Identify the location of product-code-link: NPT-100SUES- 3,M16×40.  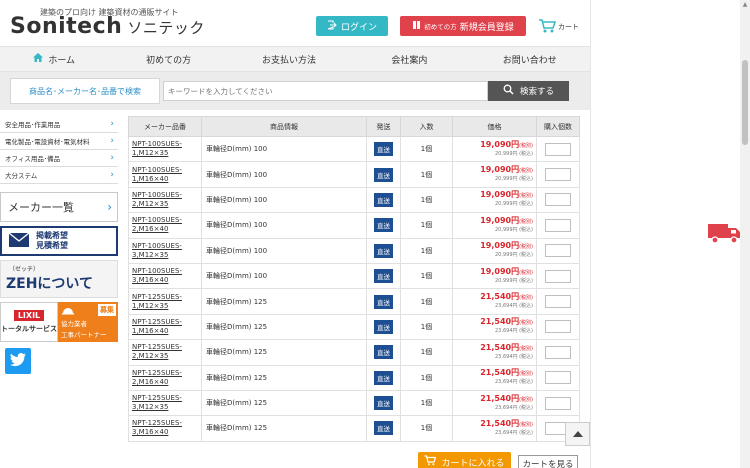
(165, 276).